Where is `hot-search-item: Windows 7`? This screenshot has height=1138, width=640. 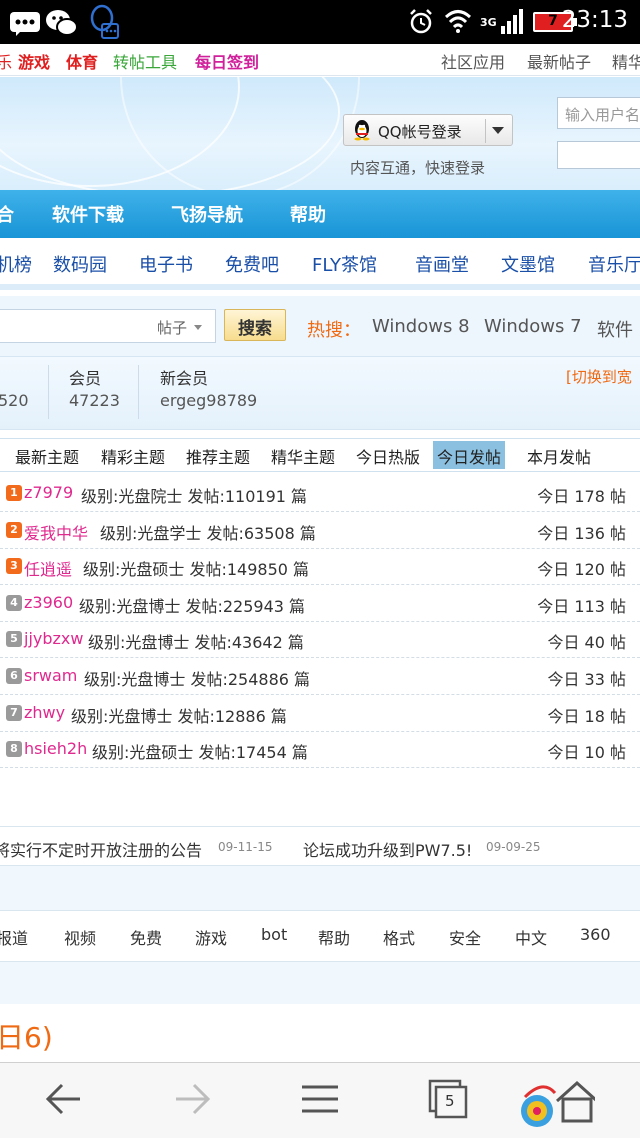
hot-search-item: Windows 7 is located at coordinates (533, 326).